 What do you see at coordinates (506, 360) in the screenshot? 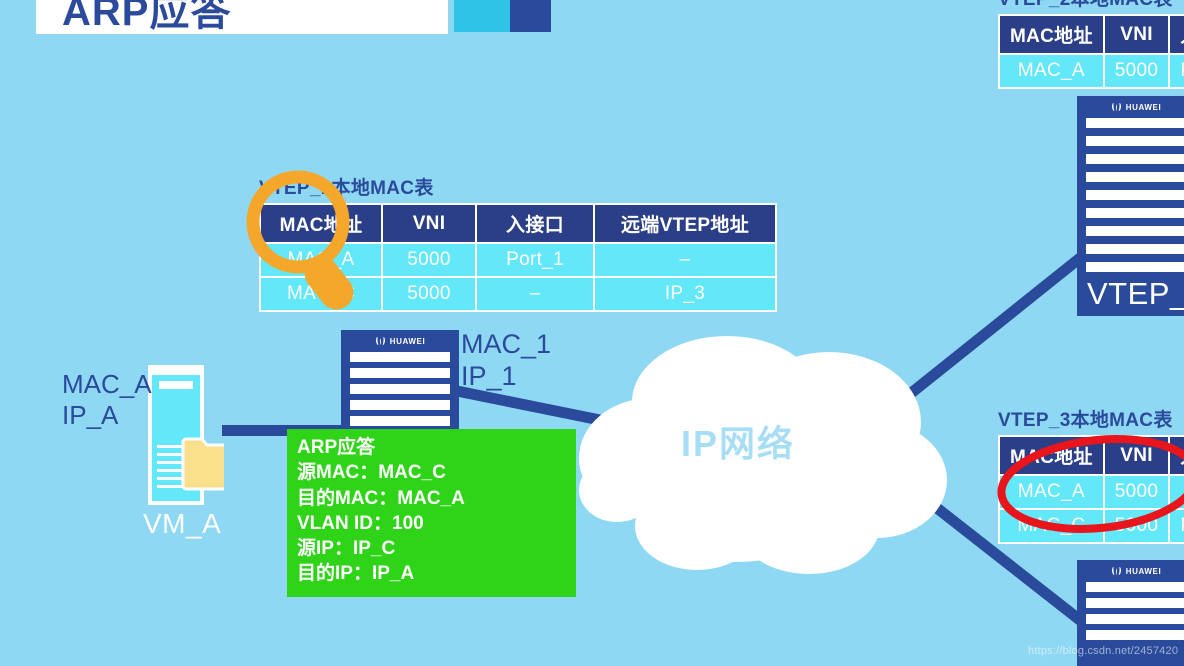
I see `vtep1-address-label: MAC_1 IP_1` at bounding box center [506, 360].